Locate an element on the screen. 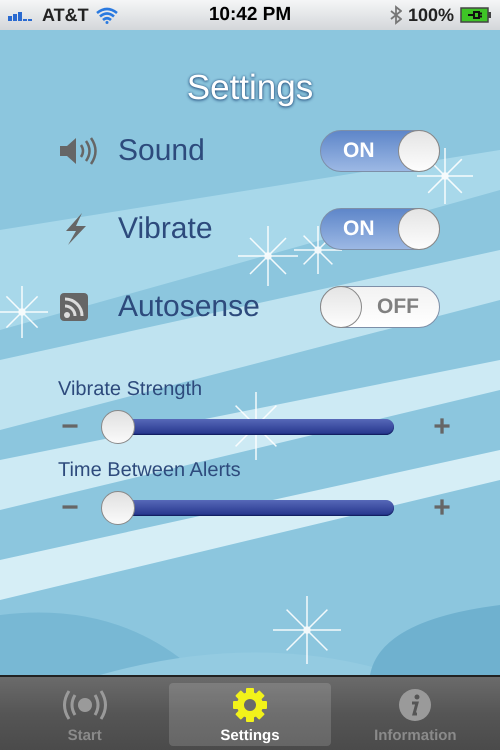 The height and width of the screenshot is (750, 500). clock-time: 10:42 PM is located at coordinates (250, 15).